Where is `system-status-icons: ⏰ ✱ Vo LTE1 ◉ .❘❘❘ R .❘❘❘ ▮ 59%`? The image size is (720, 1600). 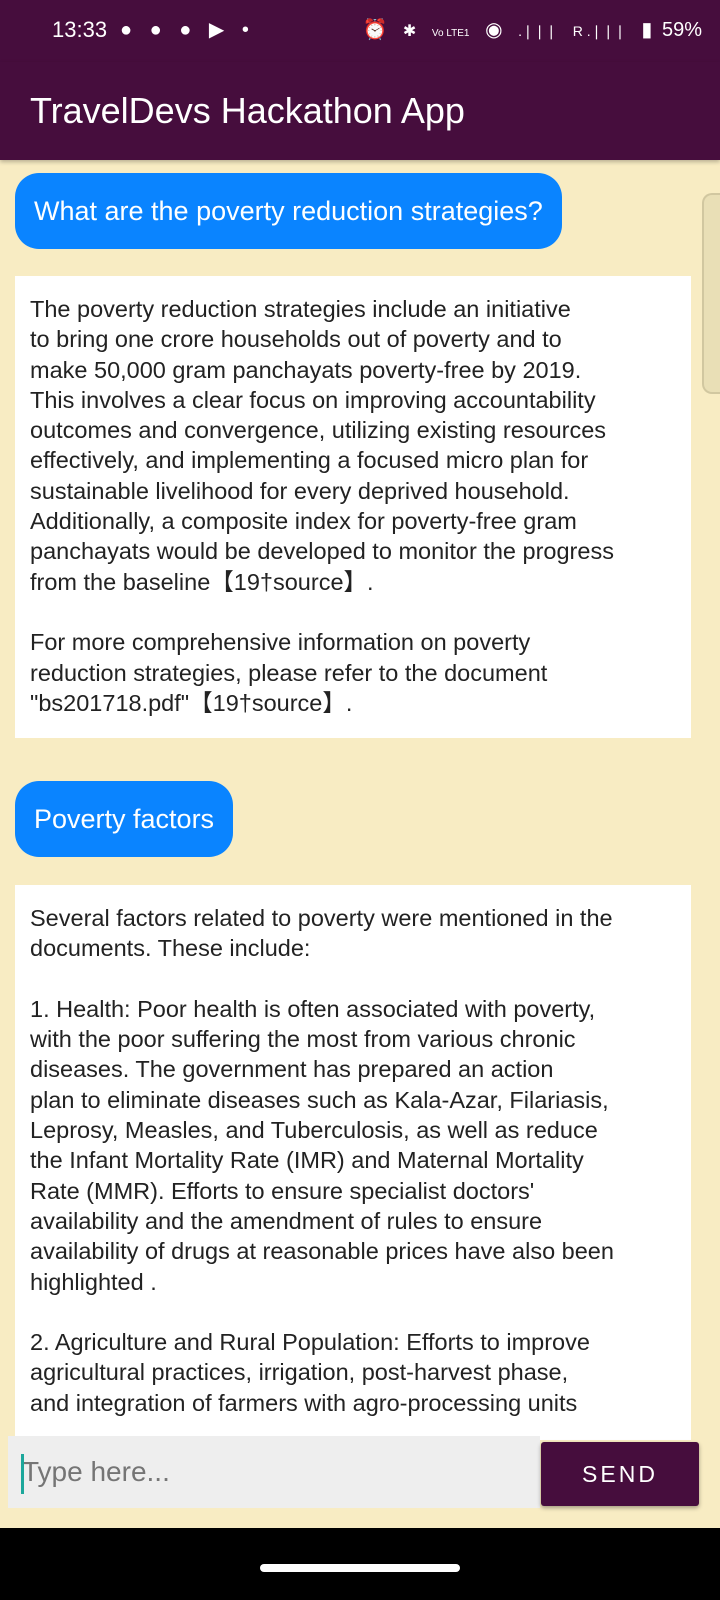 system-status-icons: ⏰ ✱ Vo LTE1 ◉ .❘❘❘ R .❘❘❘ ▮ 59% is located at coordinates (527, 29).